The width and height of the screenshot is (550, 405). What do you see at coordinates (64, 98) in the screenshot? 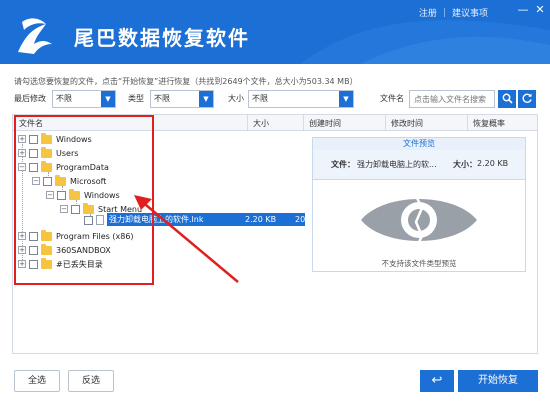
I see `modified-filter-value: 不限` at bounding box center [64, 98].